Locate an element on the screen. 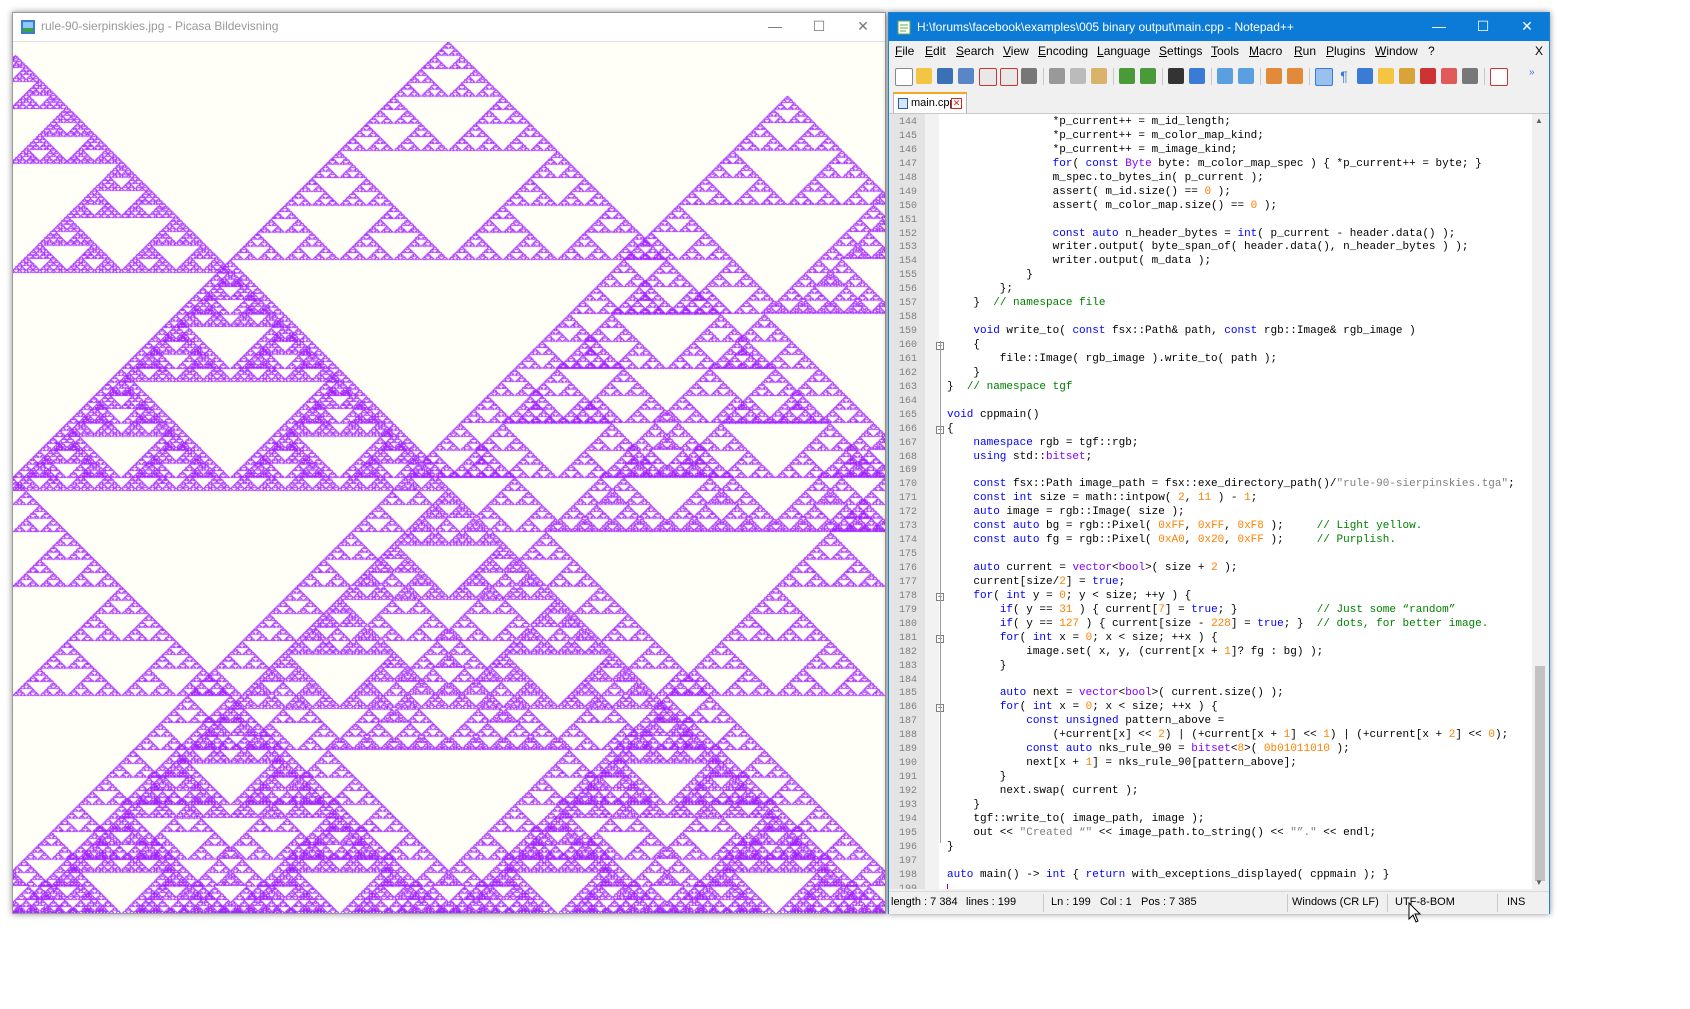  code-line: 184 is located at coordinates (1210, 681).